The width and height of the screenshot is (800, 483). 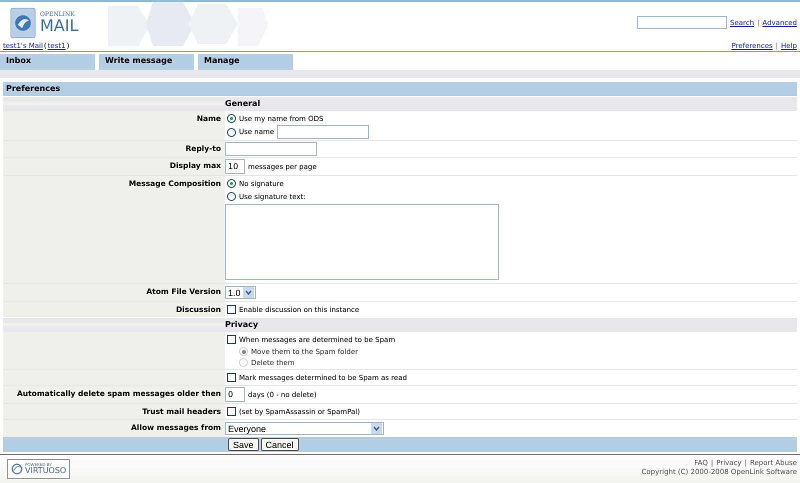 I want to click on dropdown: Everyone, so click(x=304, y=428).